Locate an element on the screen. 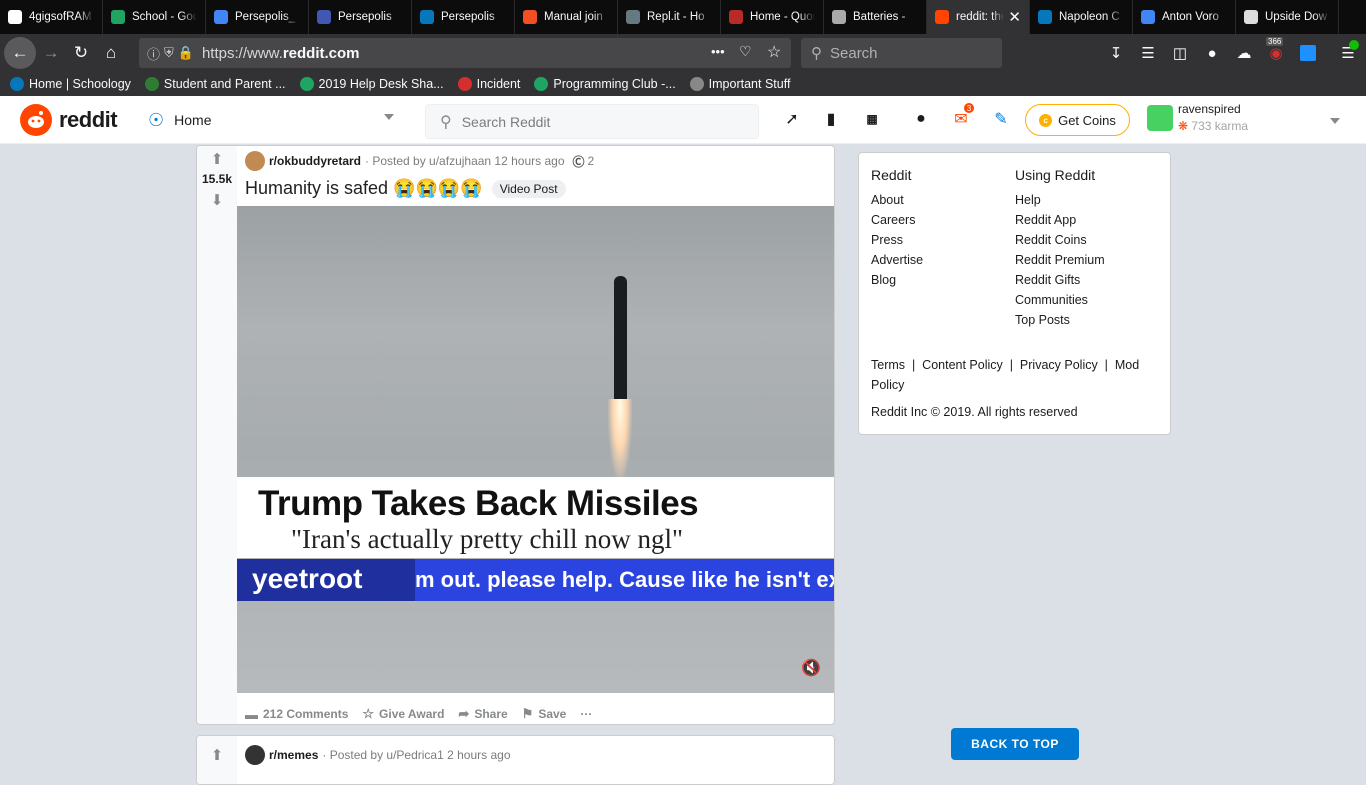 The height and width of the screenshot is (785, 1366). qr-icon: ▦ is located at coordinates (872, 119).